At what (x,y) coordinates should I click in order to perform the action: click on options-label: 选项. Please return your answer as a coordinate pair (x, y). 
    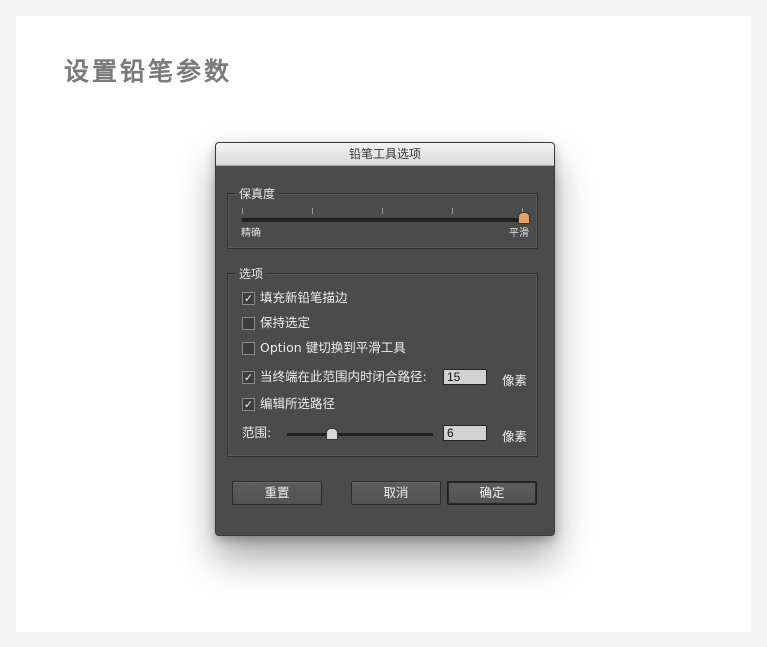
    Looking at the image, I should click on (251, 273).